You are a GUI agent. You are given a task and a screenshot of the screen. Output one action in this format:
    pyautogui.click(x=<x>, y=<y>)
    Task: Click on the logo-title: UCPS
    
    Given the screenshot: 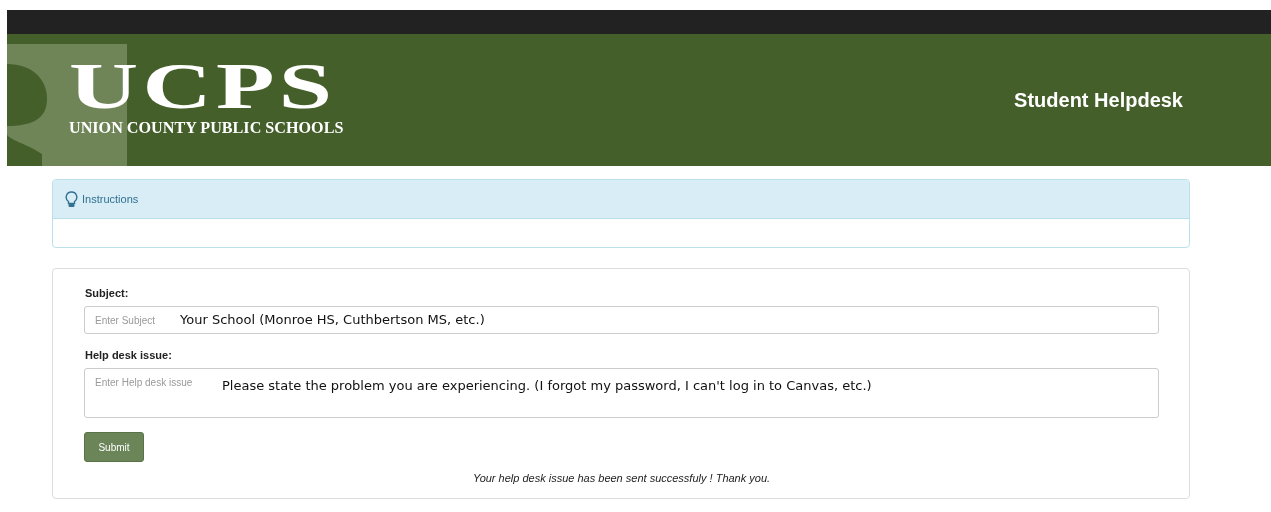 What is the action you would take?
    pyautogui.click(x=203, y=86)
    